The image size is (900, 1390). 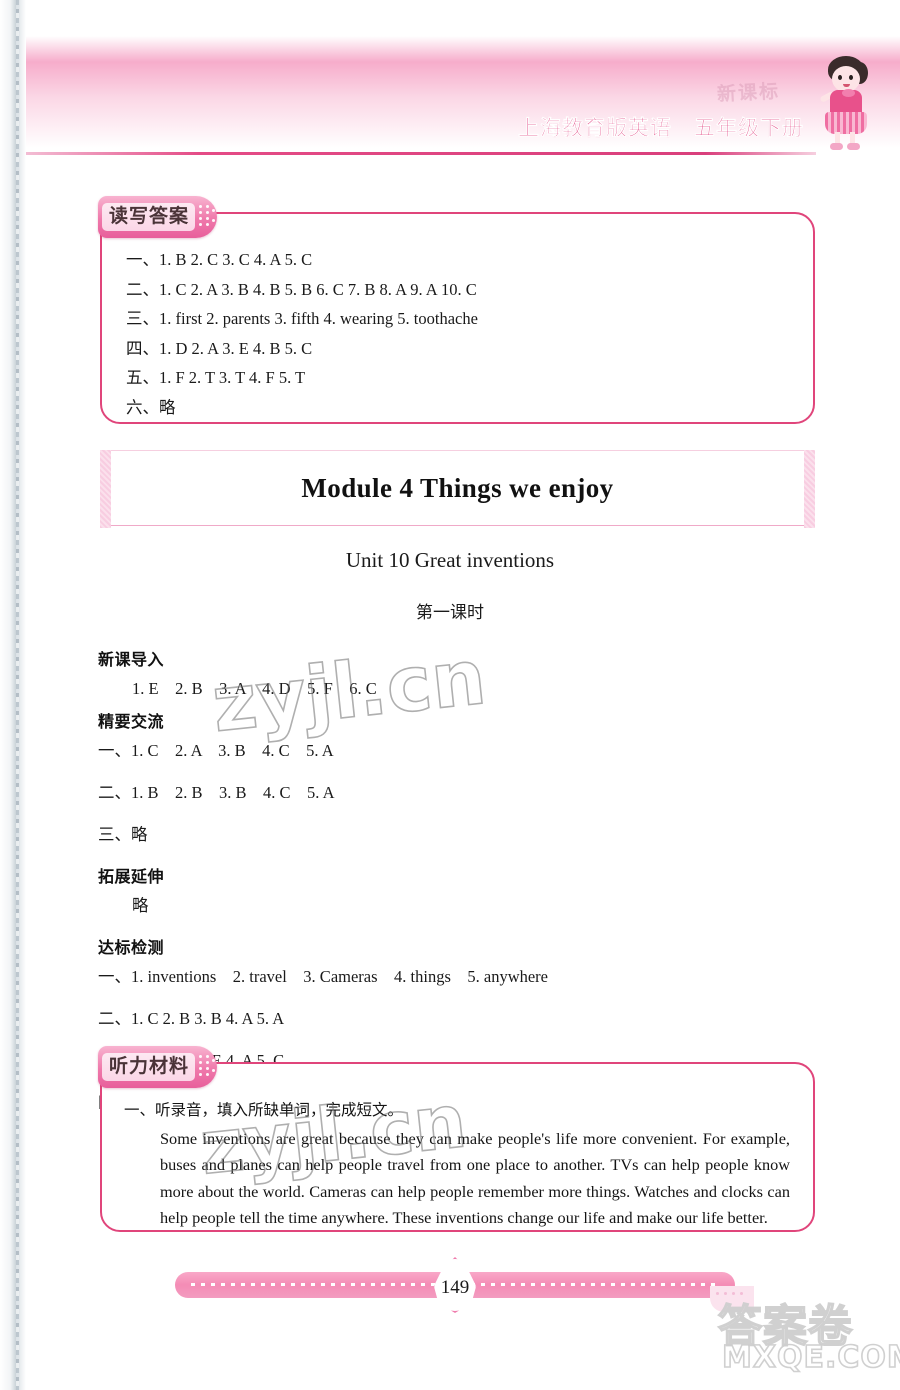 I want to click on lesson-title: 第一课时, so click(x=450, y=613).